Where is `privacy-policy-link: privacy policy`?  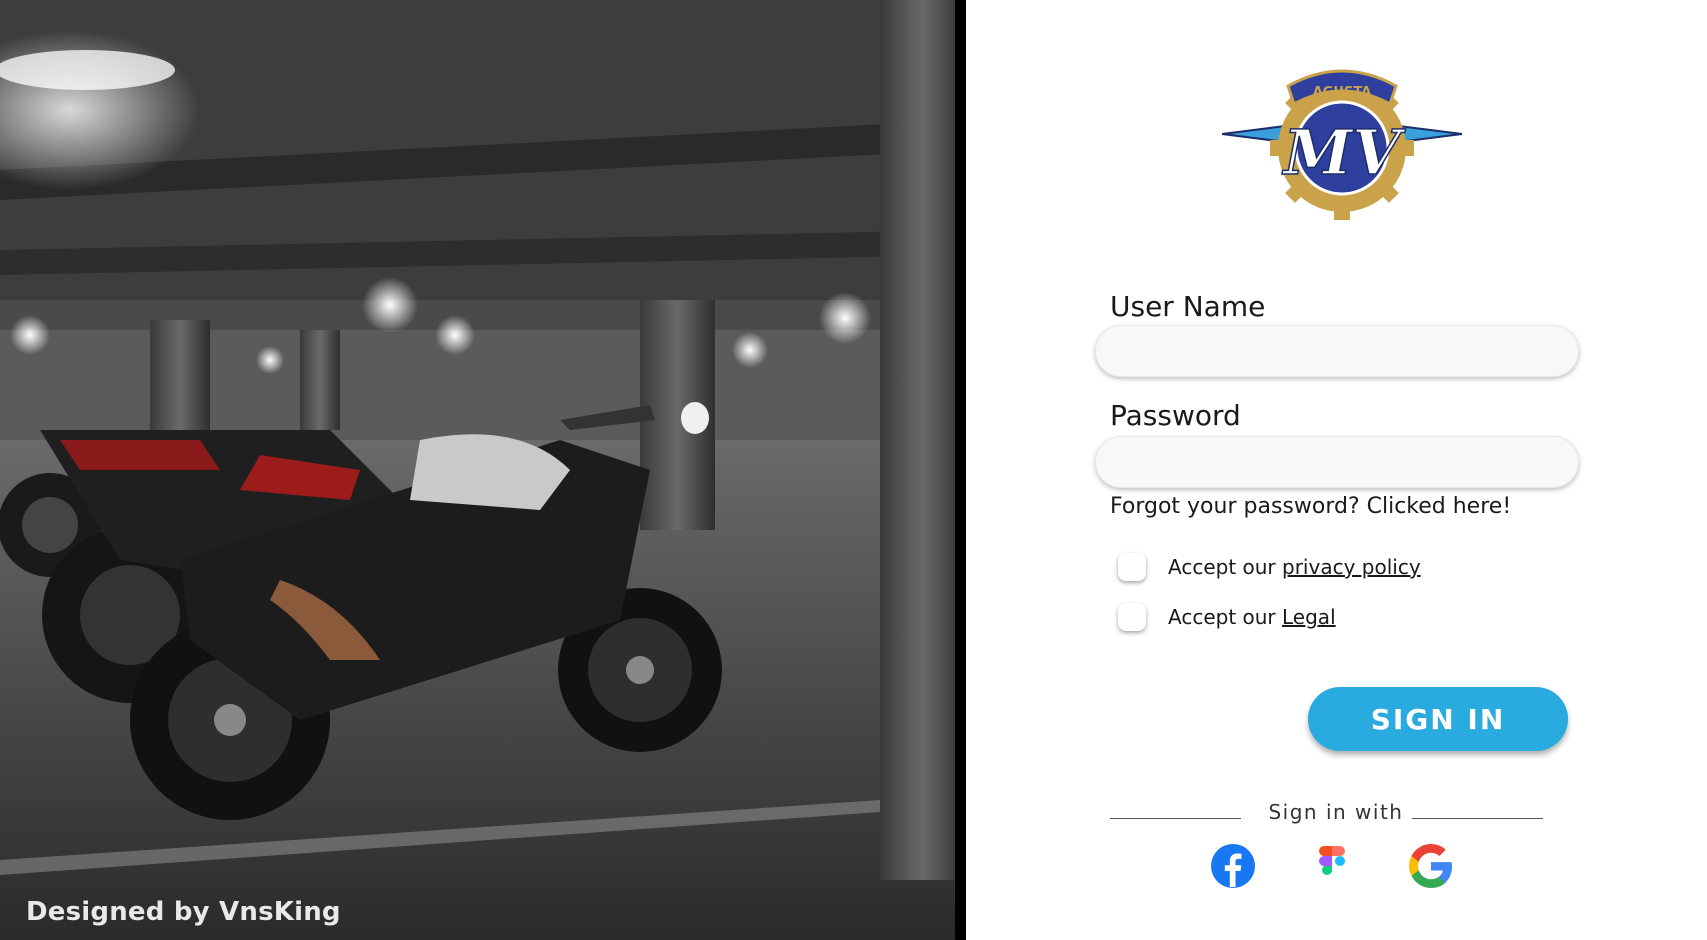
privacy-policy-link: privacy policy is located at coordinates (1351, 567).